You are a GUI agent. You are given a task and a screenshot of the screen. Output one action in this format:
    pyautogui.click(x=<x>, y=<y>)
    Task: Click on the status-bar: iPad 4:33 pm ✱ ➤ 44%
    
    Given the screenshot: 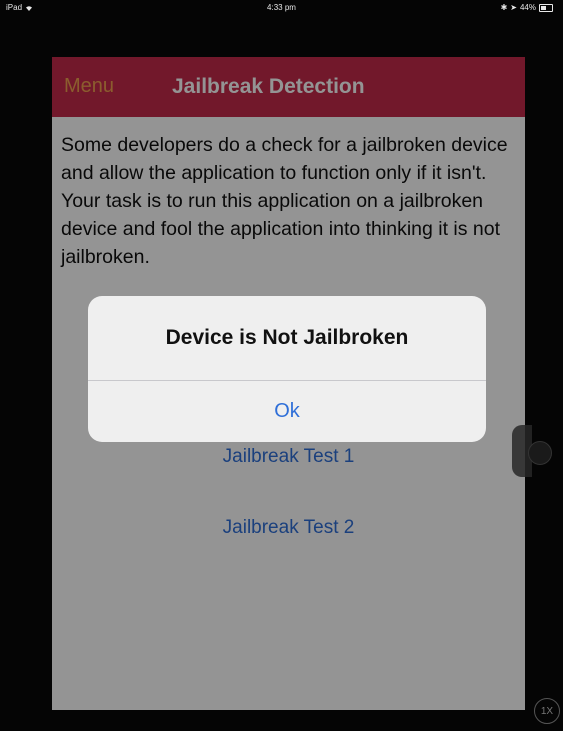 What is the action you would take?
    pyautogui.click(x=281, y=9)
    